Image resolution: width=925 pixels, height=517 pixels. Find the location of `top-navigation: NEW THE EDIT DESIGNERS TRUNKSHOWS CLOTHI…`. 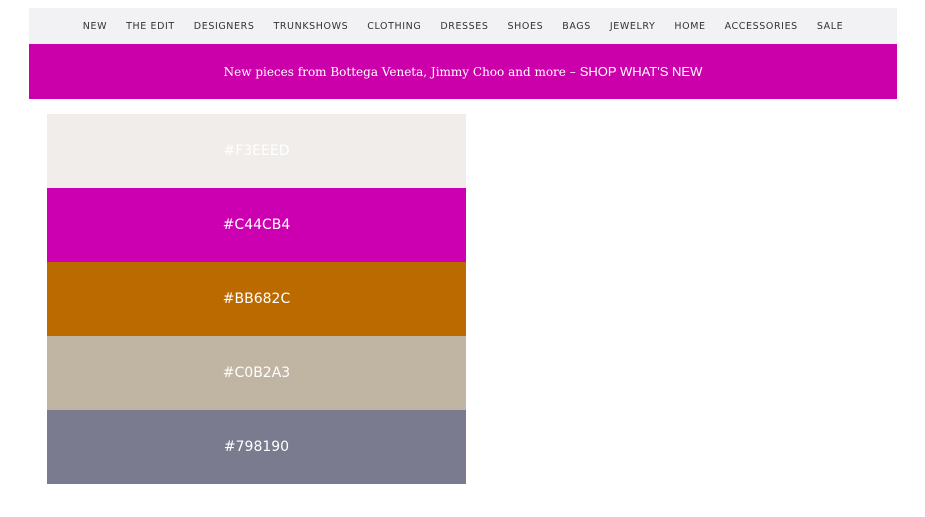

top-navigation: NEW THE EDIT DESIGNERS TRUNKSHOWS CLOTHI… is located at coordinates (463, 26).